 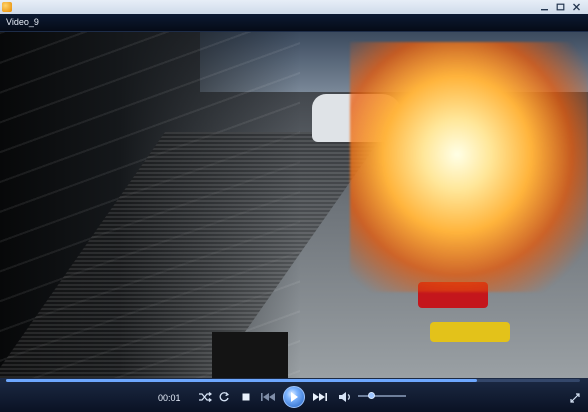 I want to click on shuffle-button, so click(x=205, y=397).